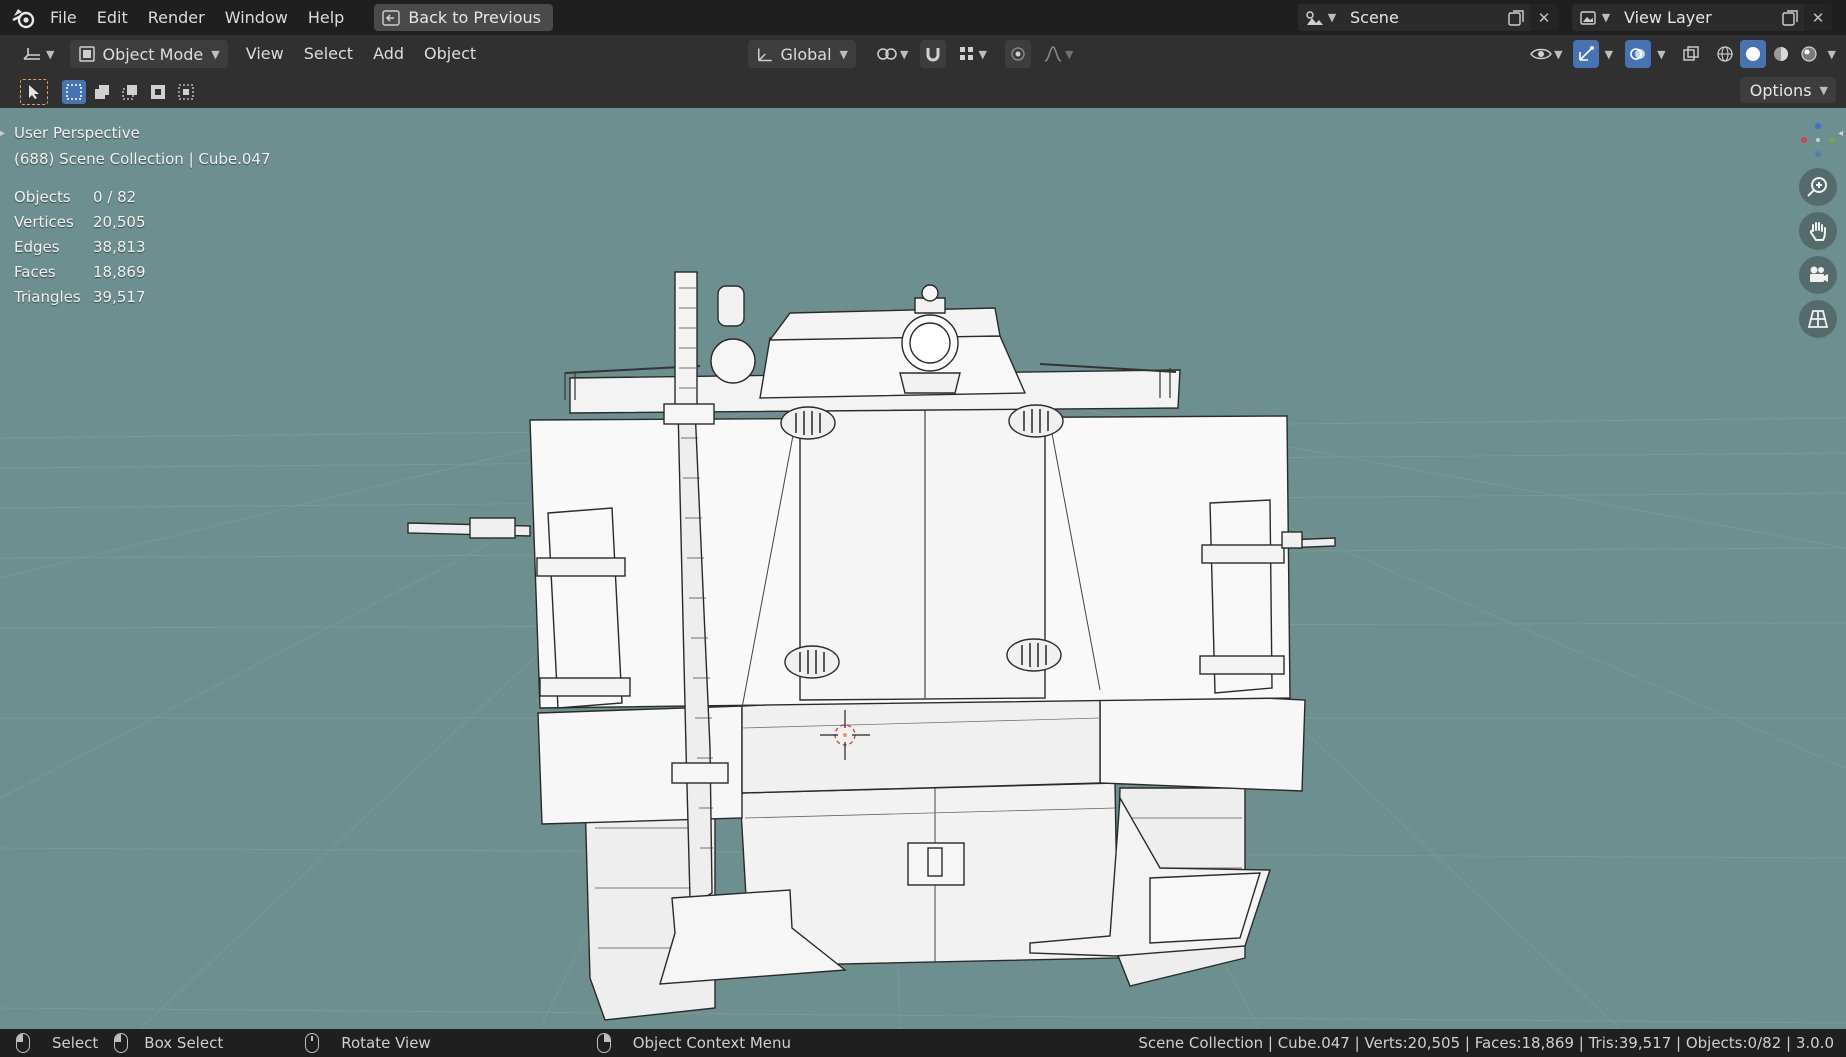 The height and width of the screenshot is (1057, 1846). What do you see at coordinates (42, 197) in the screenshot?
I see `stat-label: Objects` at bounding box center [42, 197].